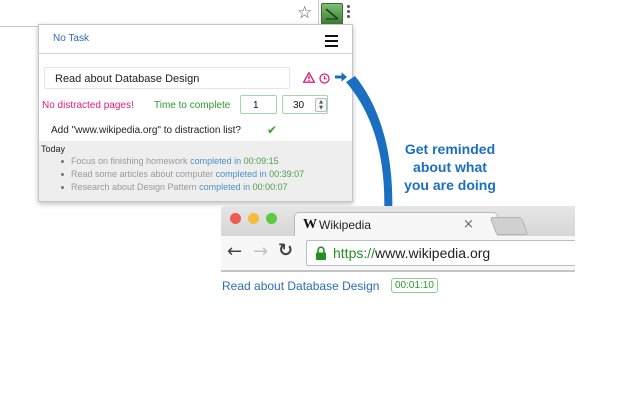  I want to click on extension-button, so click(332, 14).